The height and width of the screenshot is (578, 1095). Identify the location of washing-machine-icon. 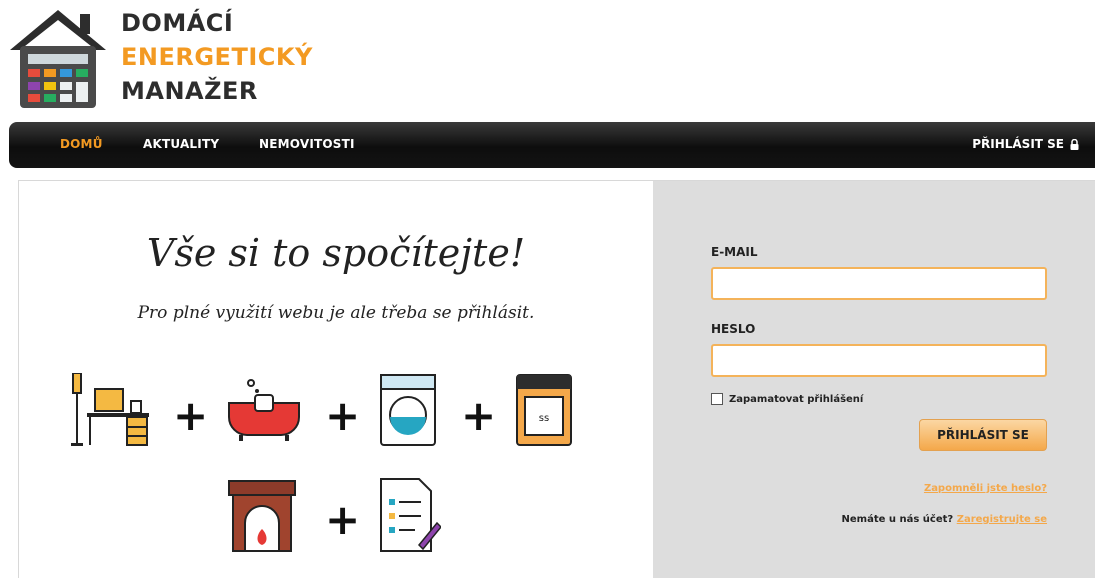
(408, 410).